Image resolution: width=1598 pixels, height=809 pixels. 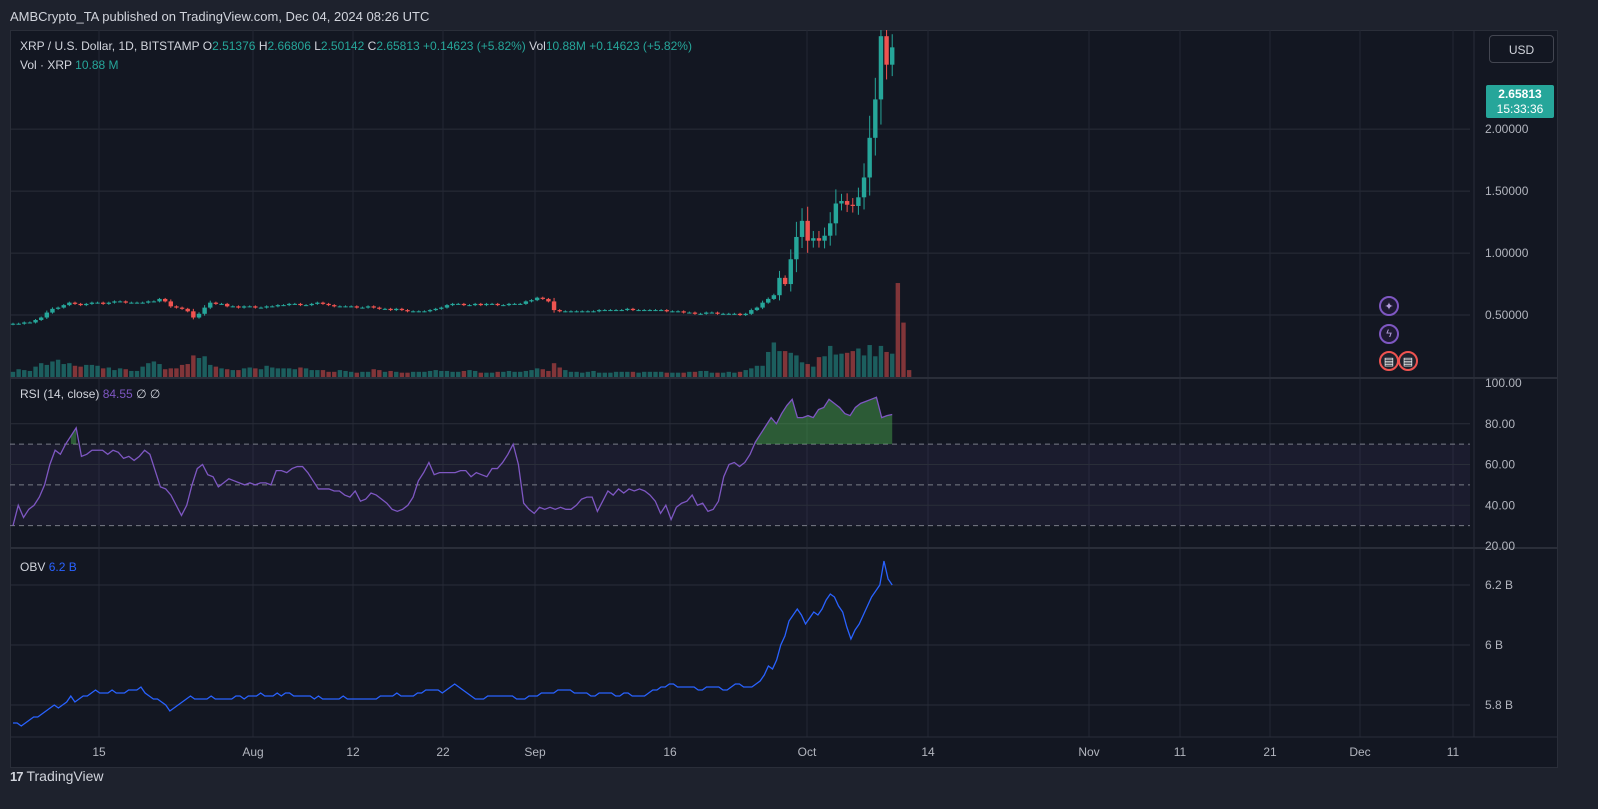 I want to click on time-axis-tick: Sep, so click(x=535, y=752).